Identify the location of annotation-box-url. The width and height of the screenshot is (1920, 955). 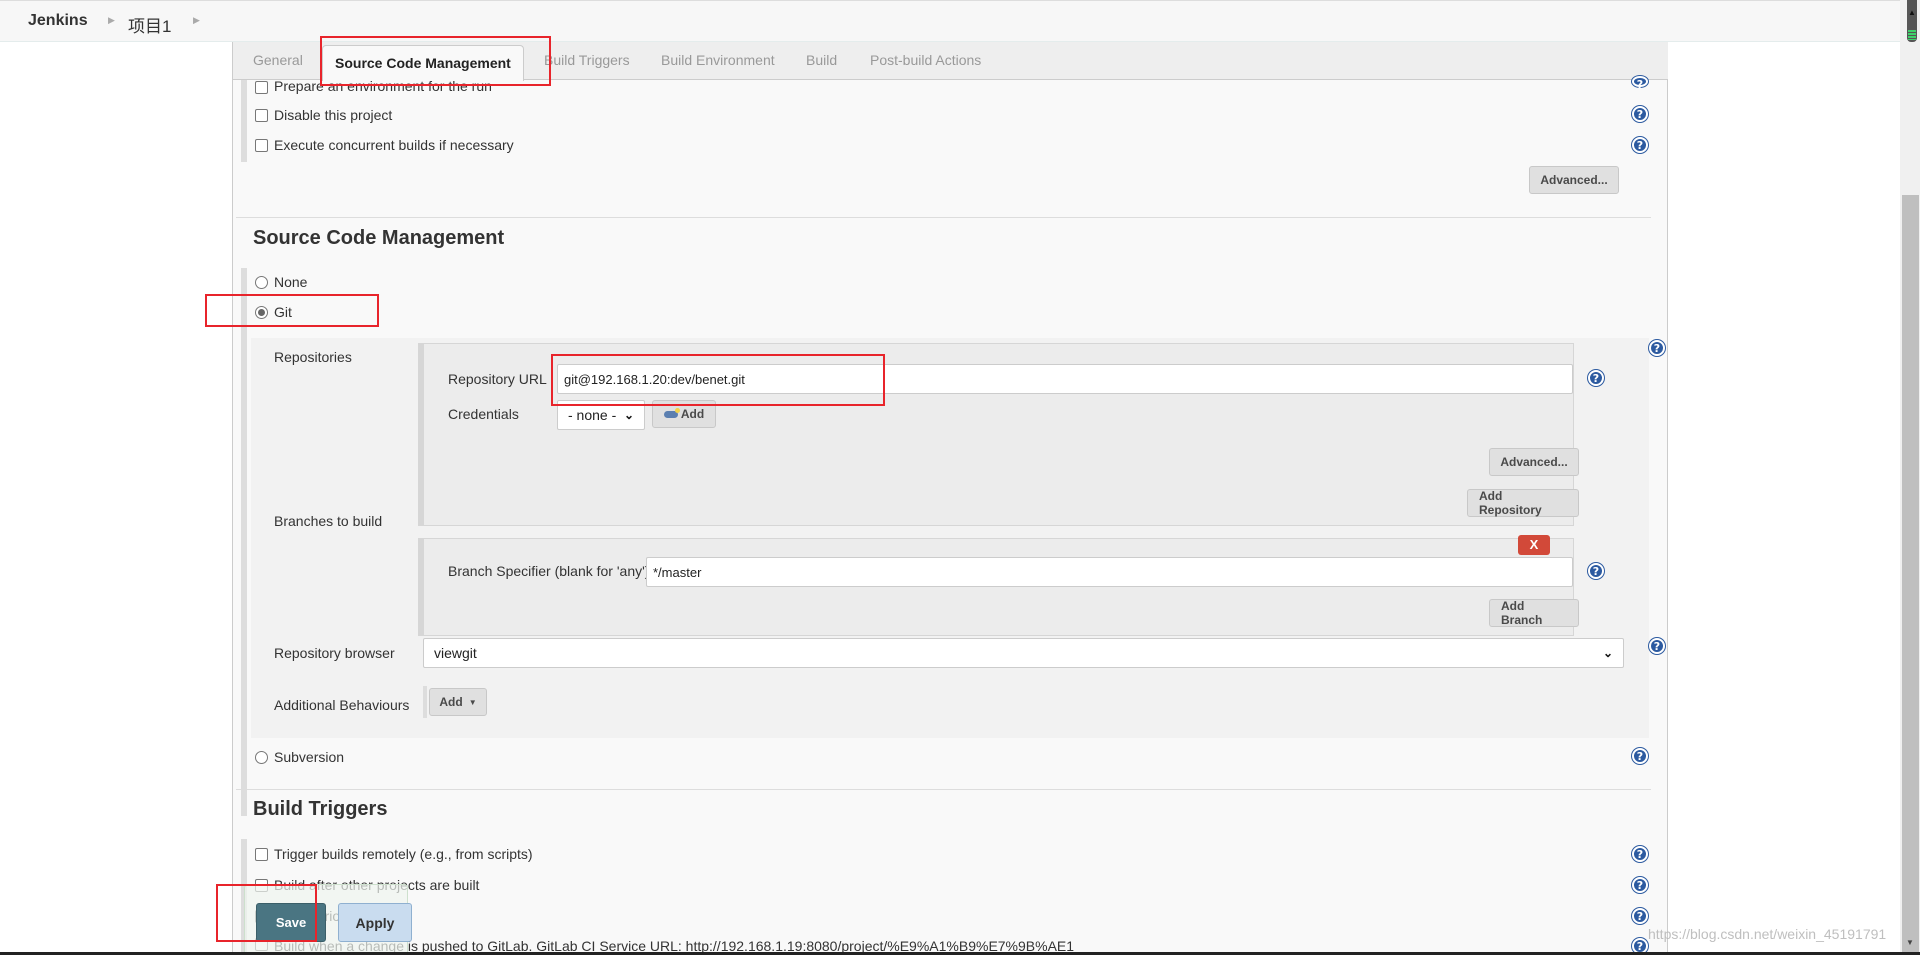
(718, 380).